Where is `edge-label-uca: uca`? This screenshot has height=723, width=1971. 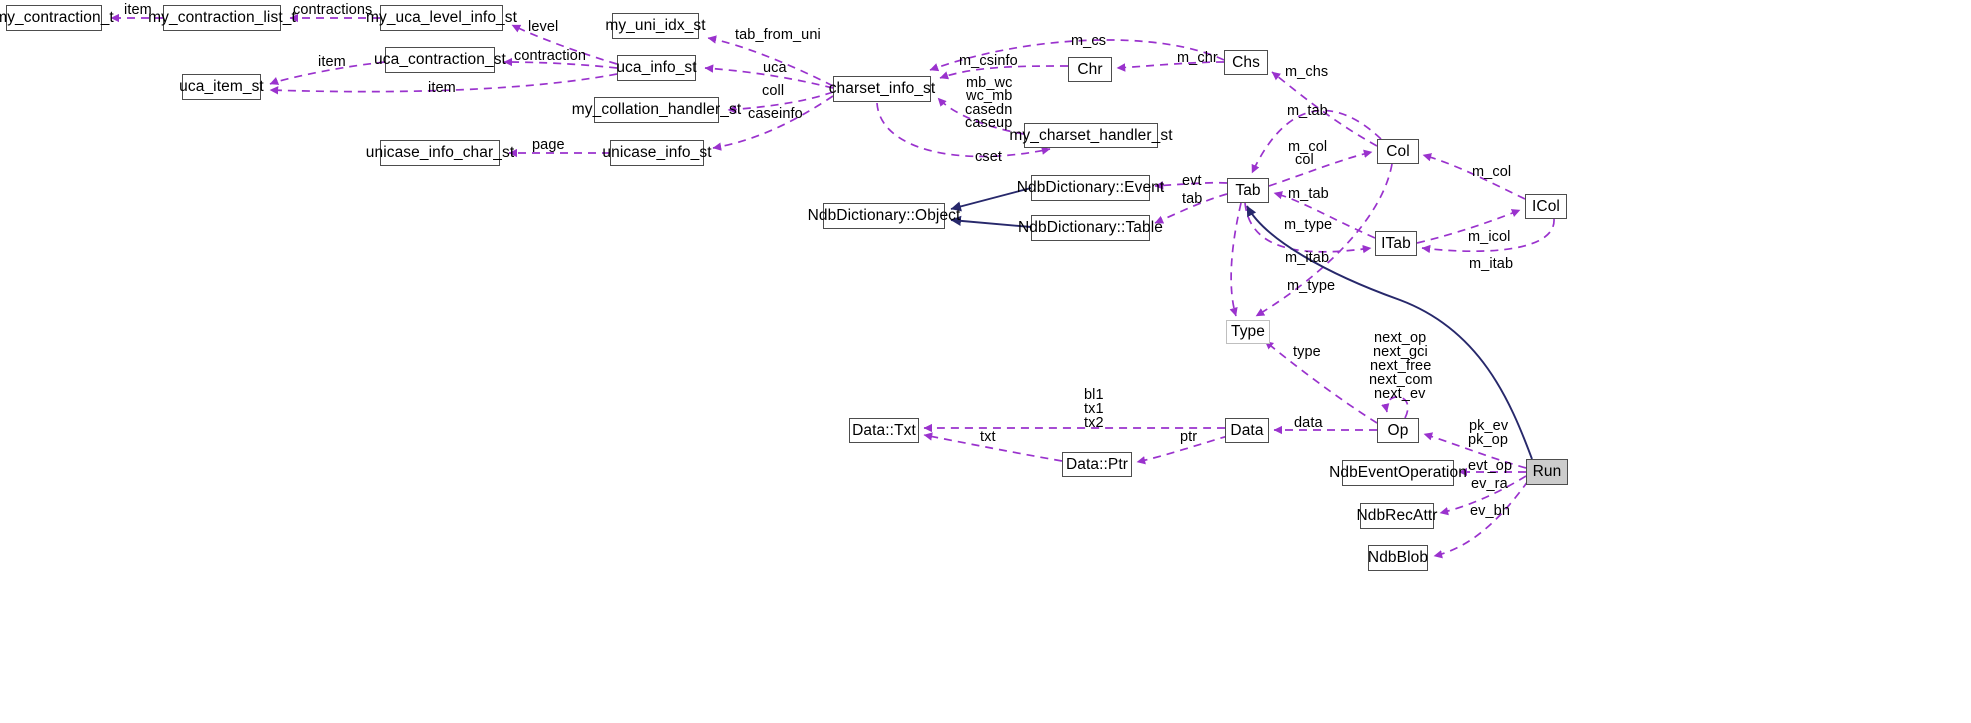 edge-label-uca: uca is located at coordinates (775, 68).